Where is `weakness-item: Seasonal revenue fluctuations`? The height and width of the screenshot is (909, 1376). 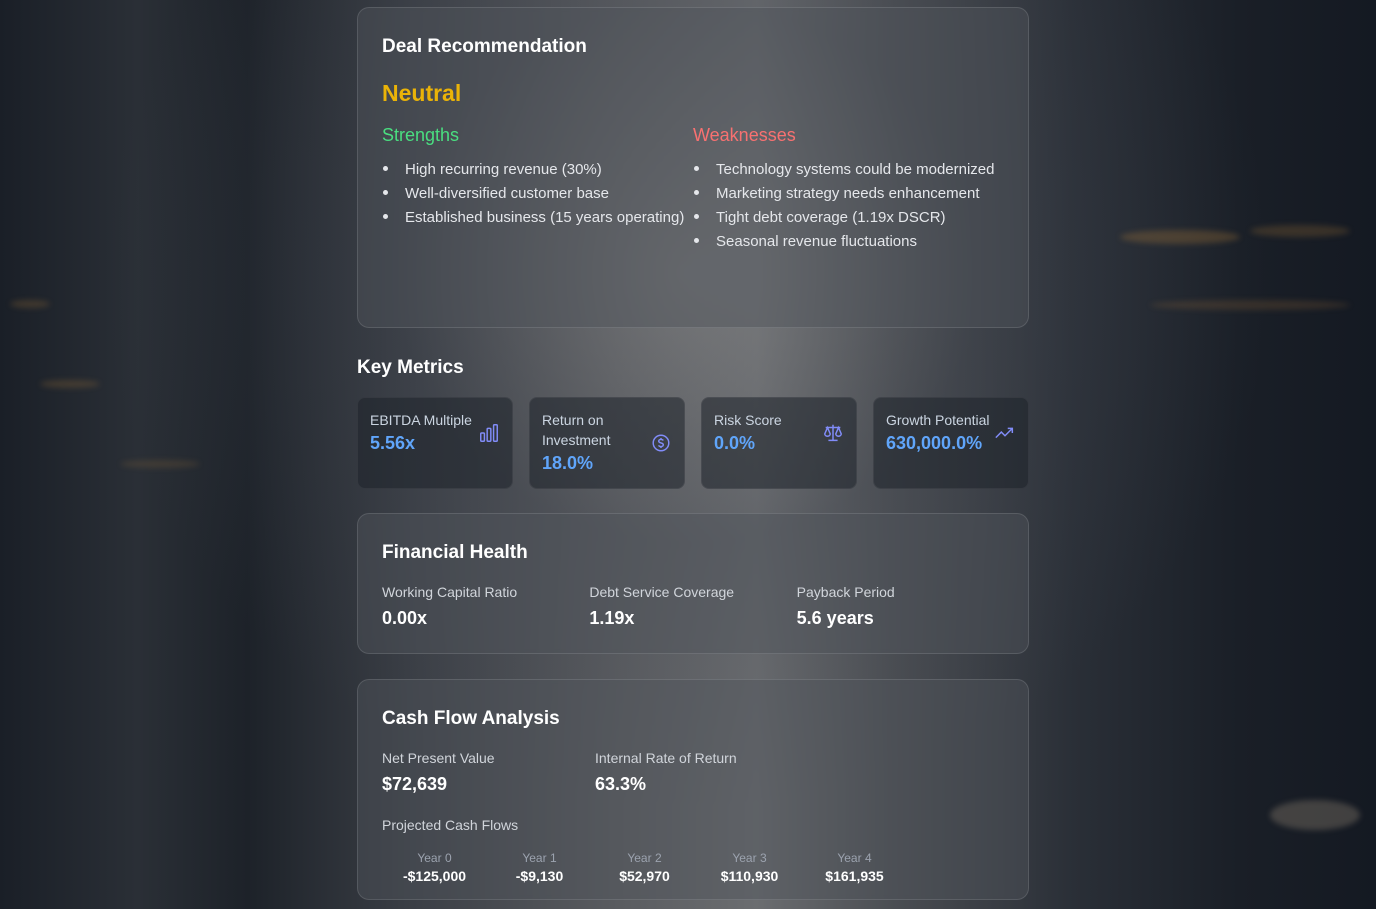 weakness-item: Seasonal revenue fluctuations is located at coordinates (848, 242).